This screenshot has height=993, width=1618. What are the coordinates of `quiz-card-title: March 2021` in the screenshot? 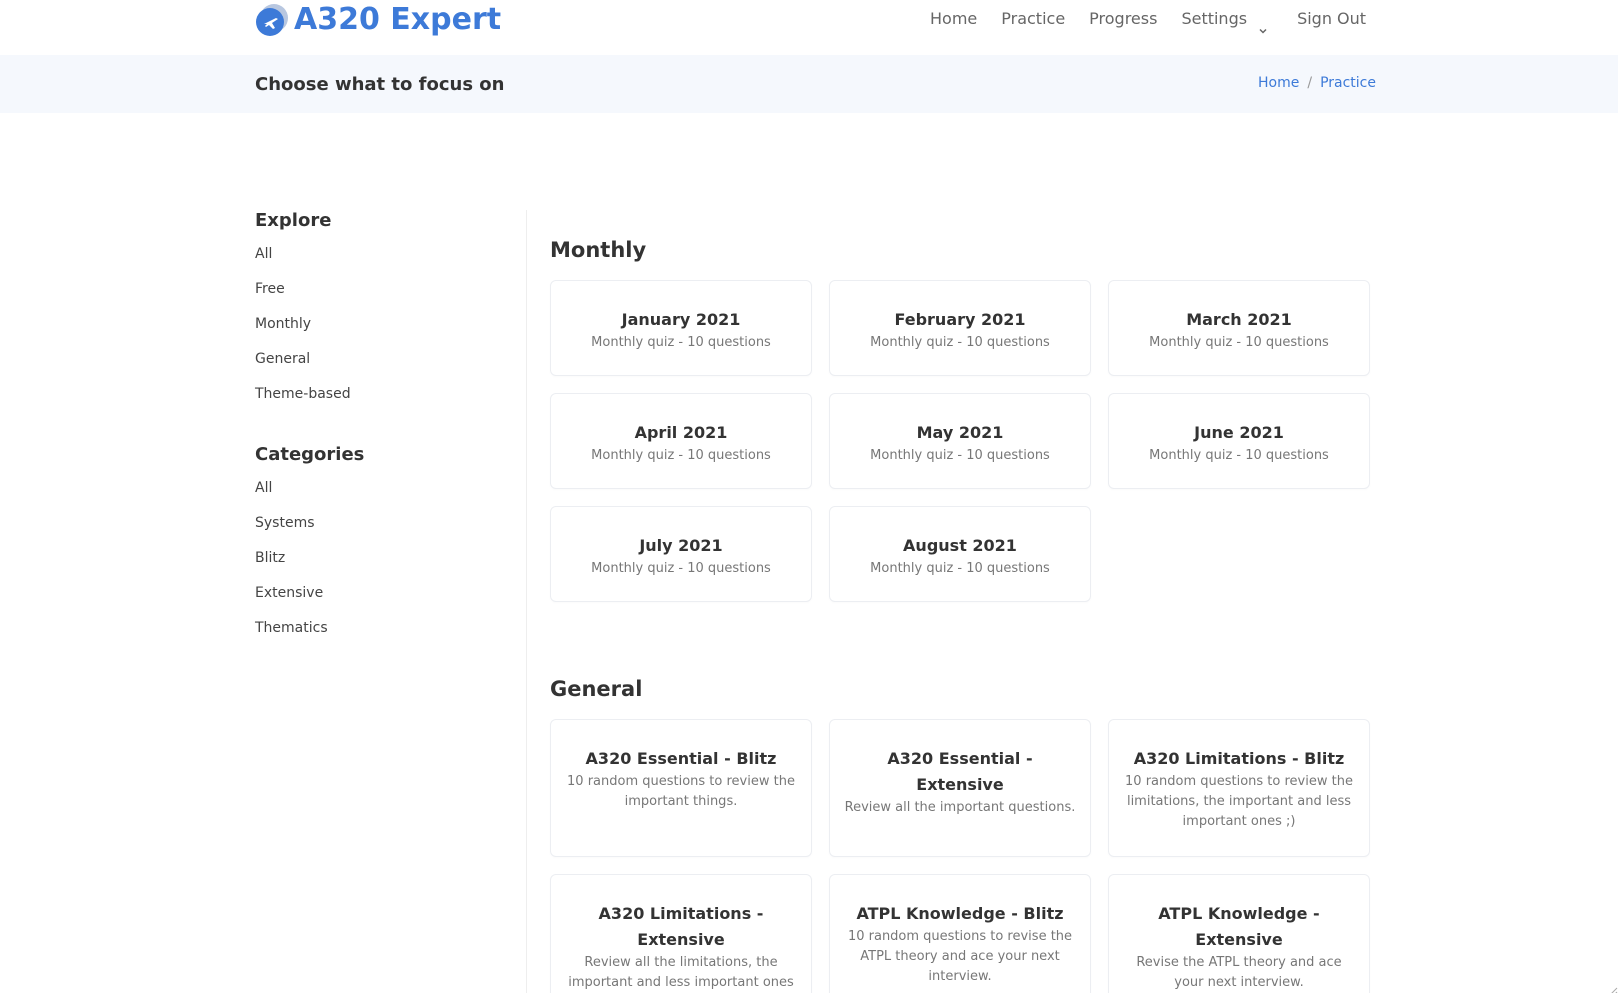 It's located at (1239, 319).